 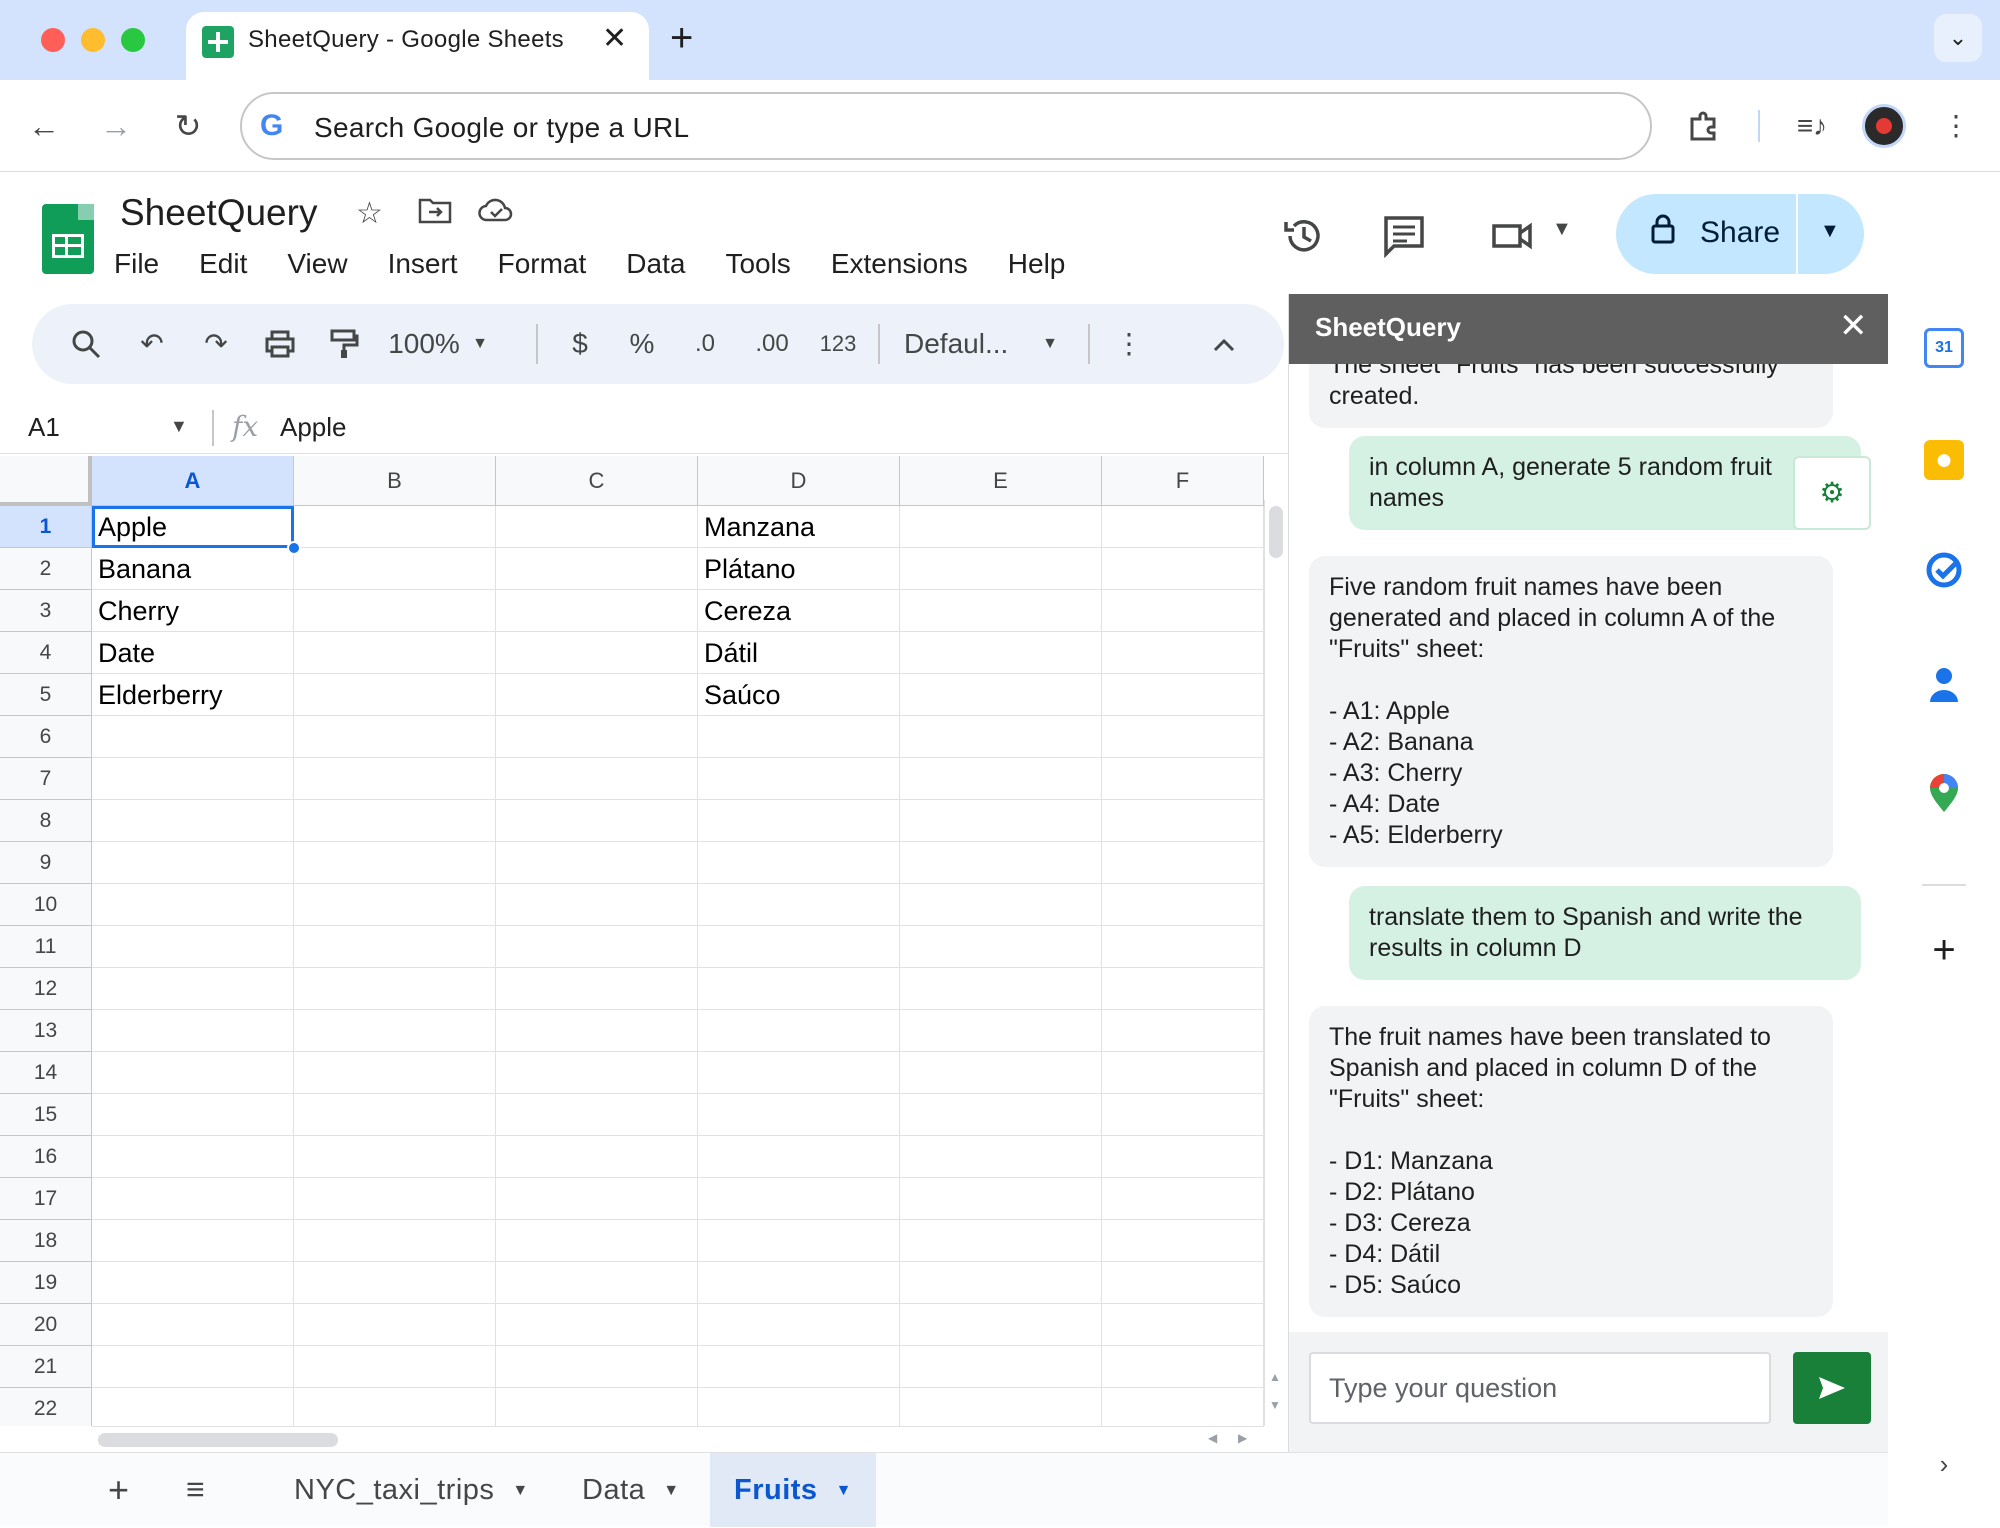 What do you see at coordinates (395, 1407) in the screenshot?
I see `cell-b22` at bounding box center [395, 1407].